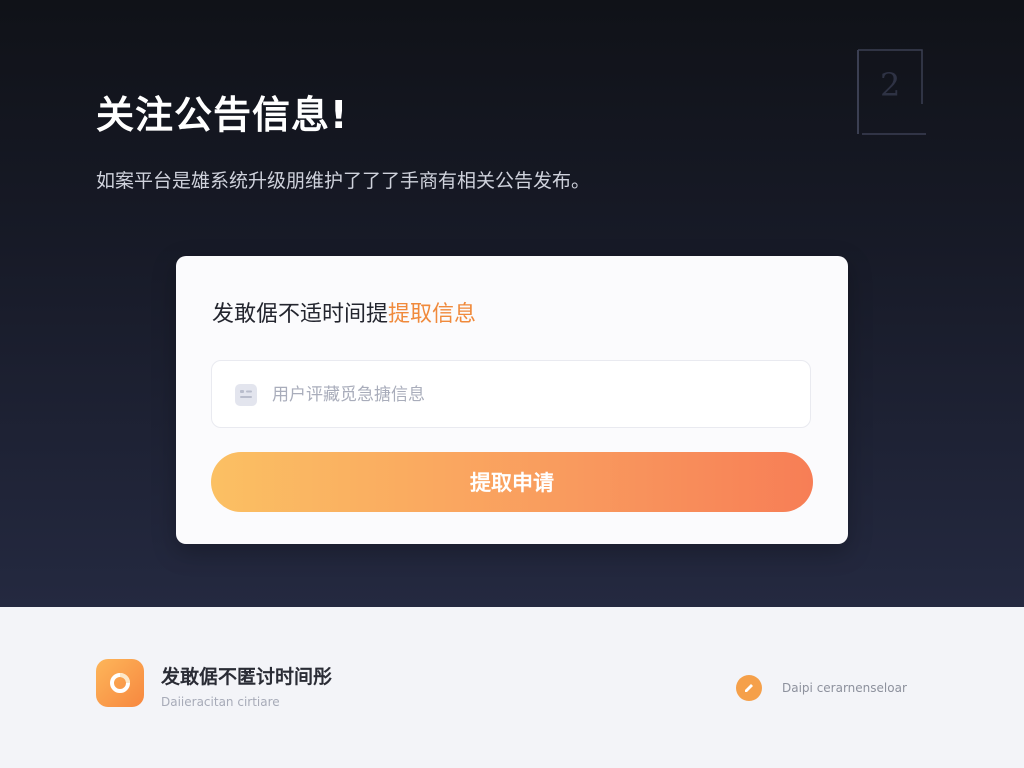 This screenshot has height=768, width=1024. What do you see at coordinates (343, 181) in the screenshot?
I see `announcement-subtitle: 如案平台是雄系统升级朋维护了了了手商有相关公告发布。` at bounding box center [343, 181].